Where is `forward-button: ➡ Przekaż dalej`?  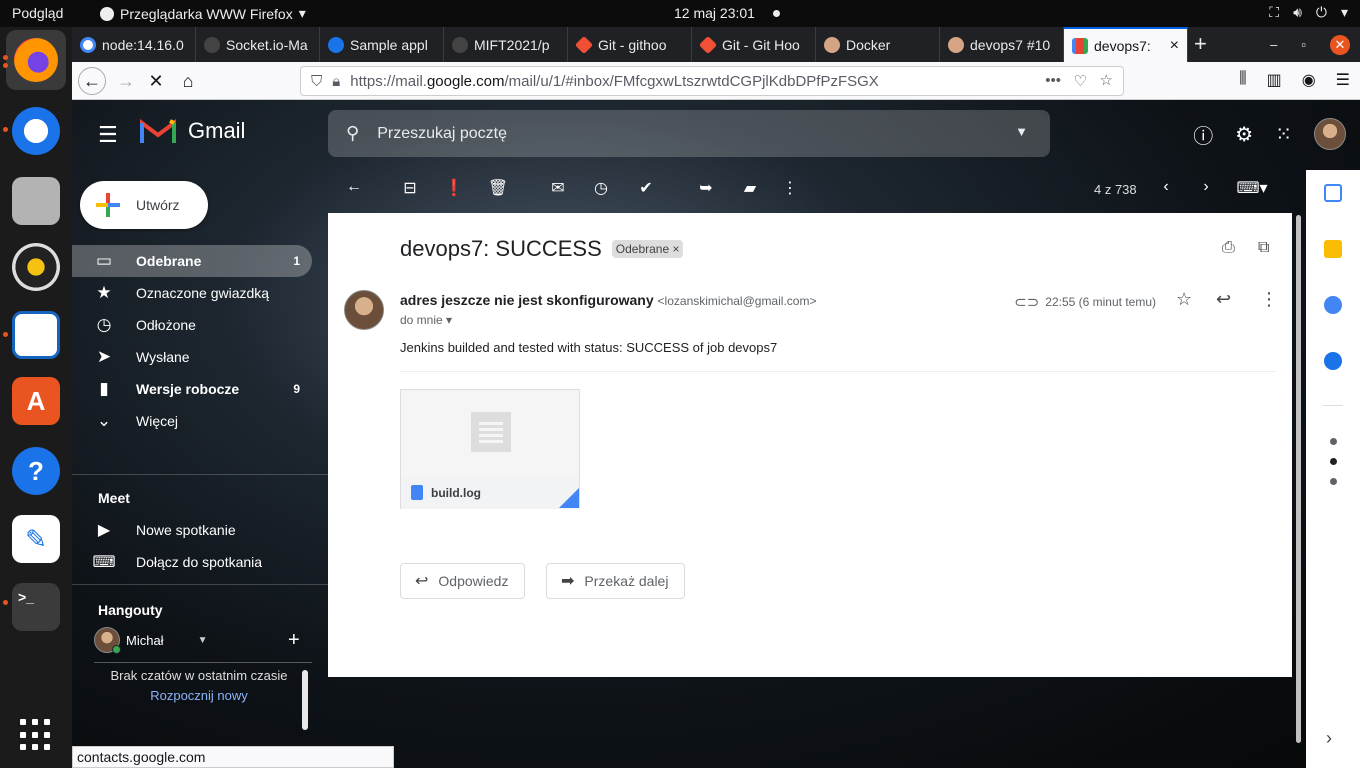
forward-button: ➡ Przekaż dalej is located at coordinates (616, 581).